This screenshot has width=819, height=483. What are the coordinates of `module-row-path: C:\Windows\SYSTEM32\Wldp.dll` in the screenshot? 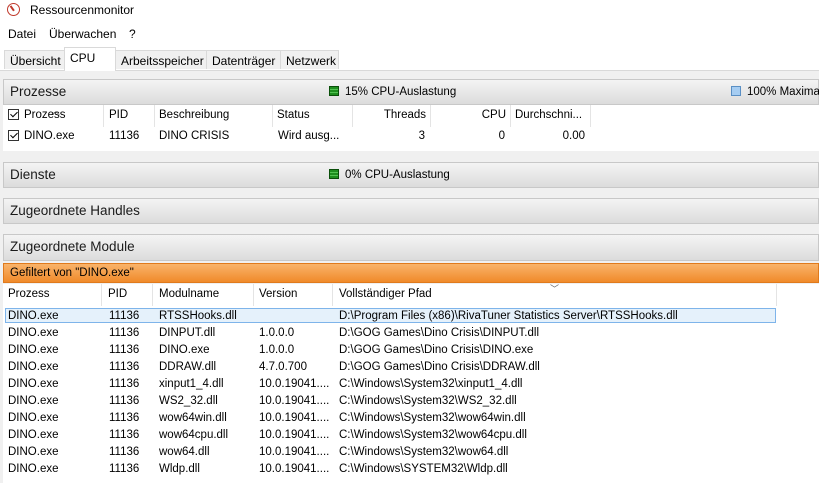 It's located at (423, 469).